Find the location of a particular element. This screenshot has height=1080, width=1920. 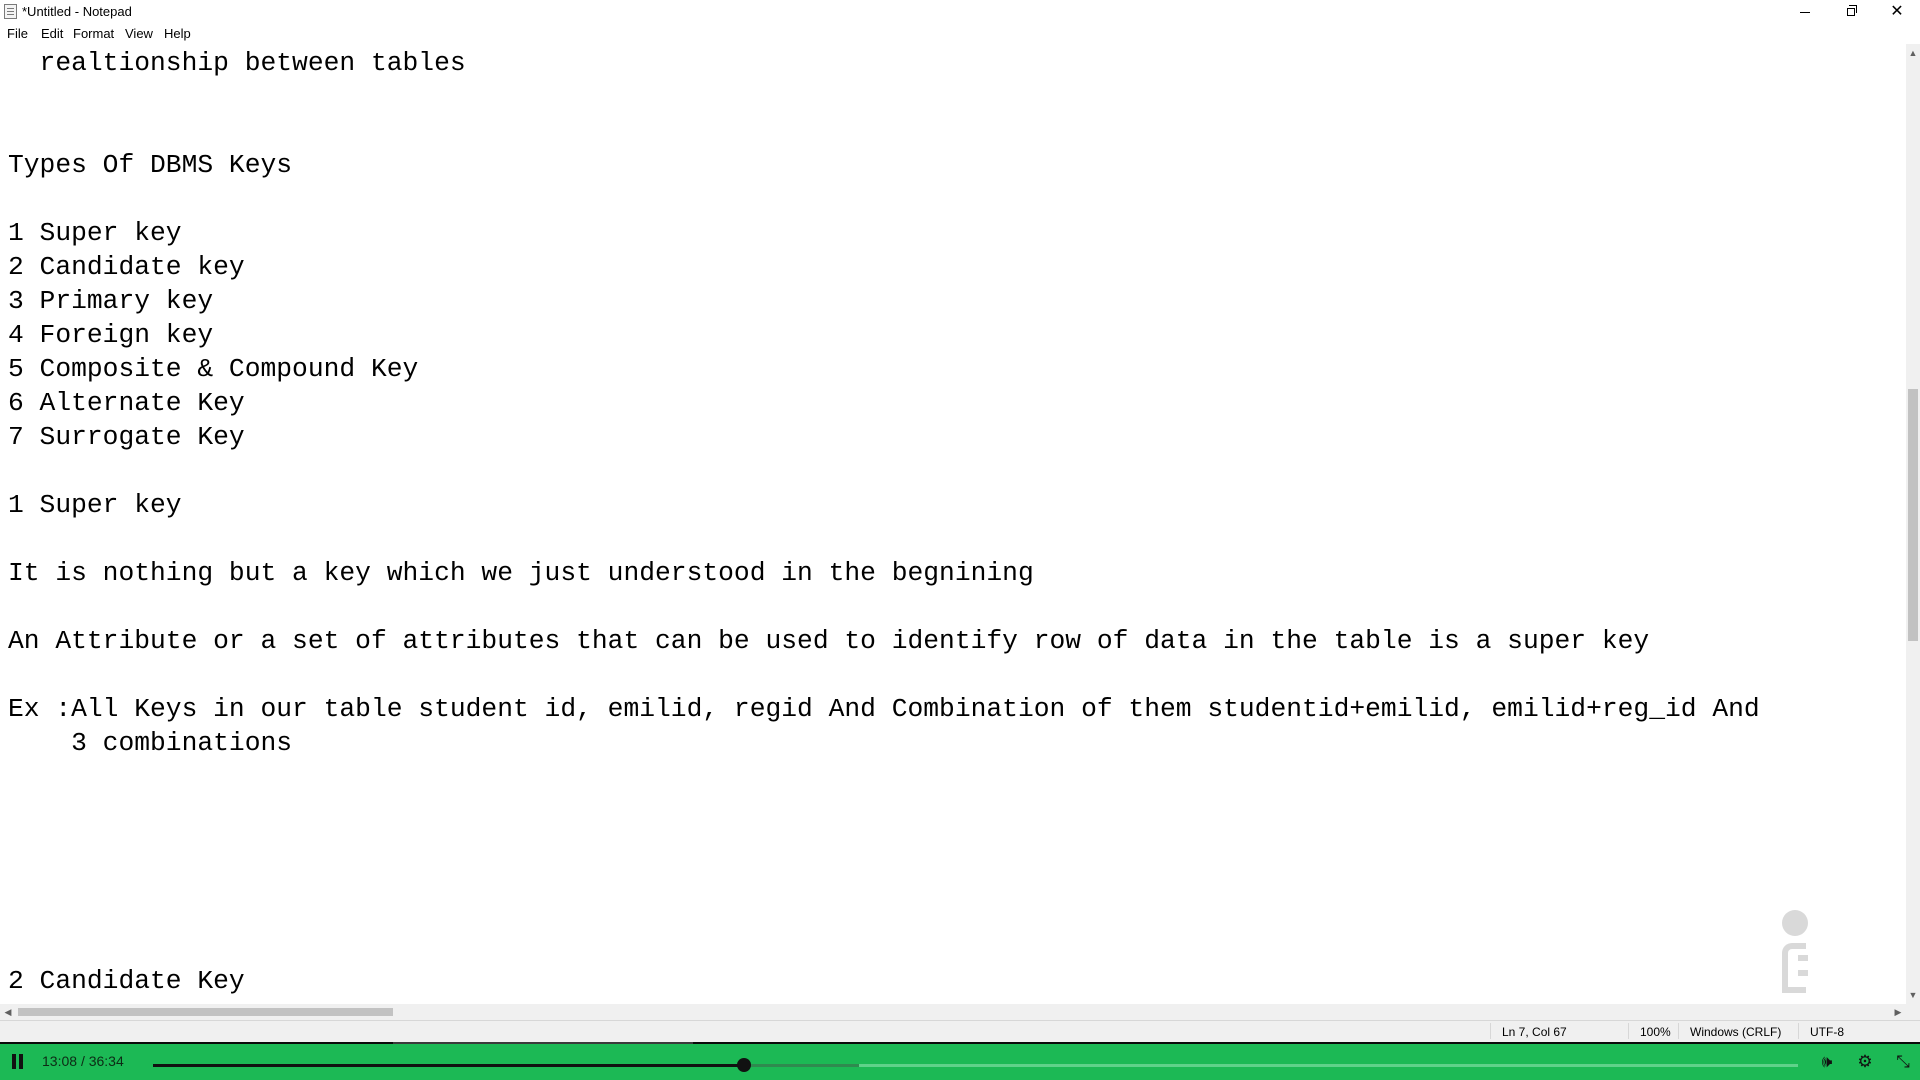

minimize-button is located at coordinates (1805, 12).